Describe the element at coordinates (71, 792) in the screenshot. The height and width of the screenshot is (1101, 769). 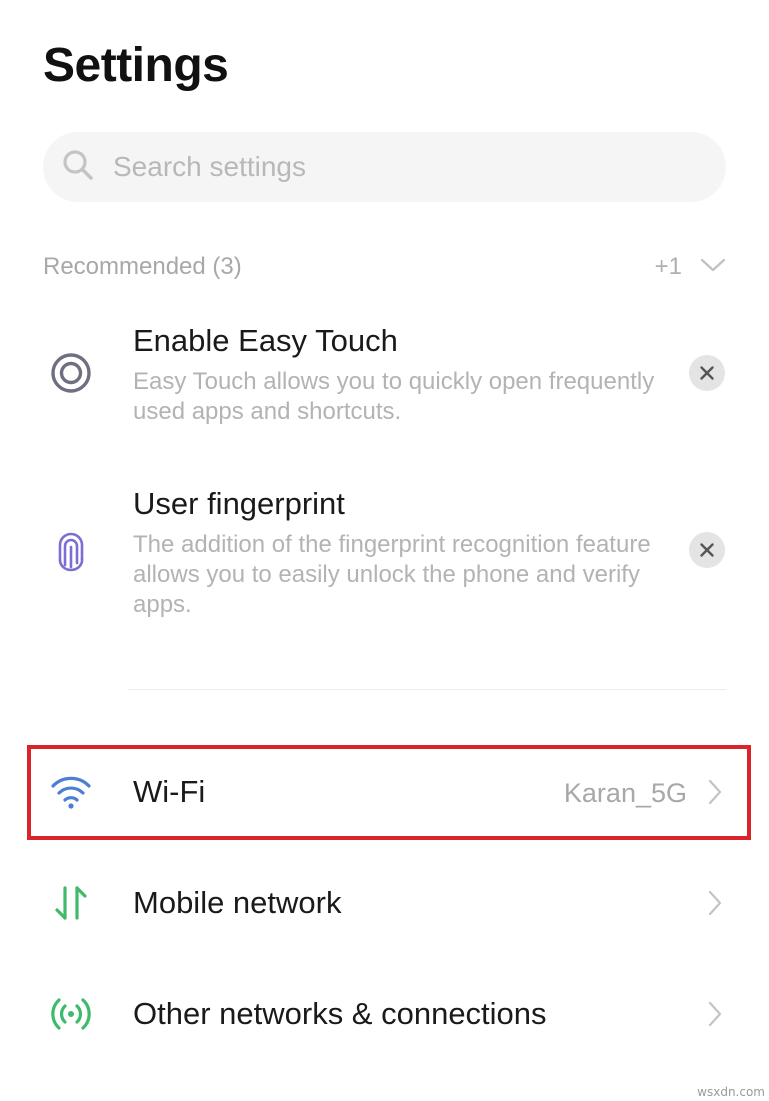
I see `wifi-icon` at that location.